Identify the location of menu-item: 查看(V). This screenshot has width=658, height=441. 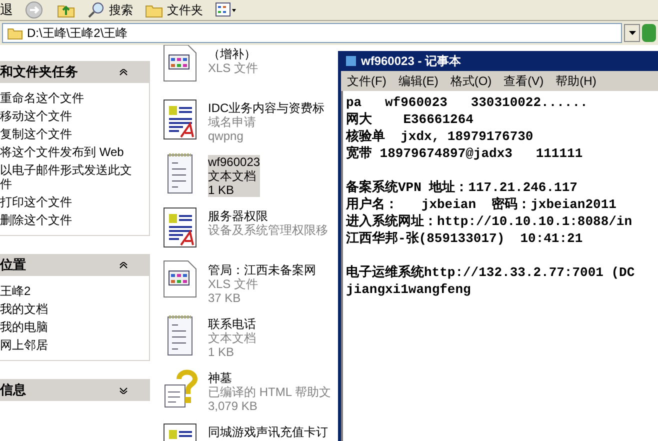
(524, 81).